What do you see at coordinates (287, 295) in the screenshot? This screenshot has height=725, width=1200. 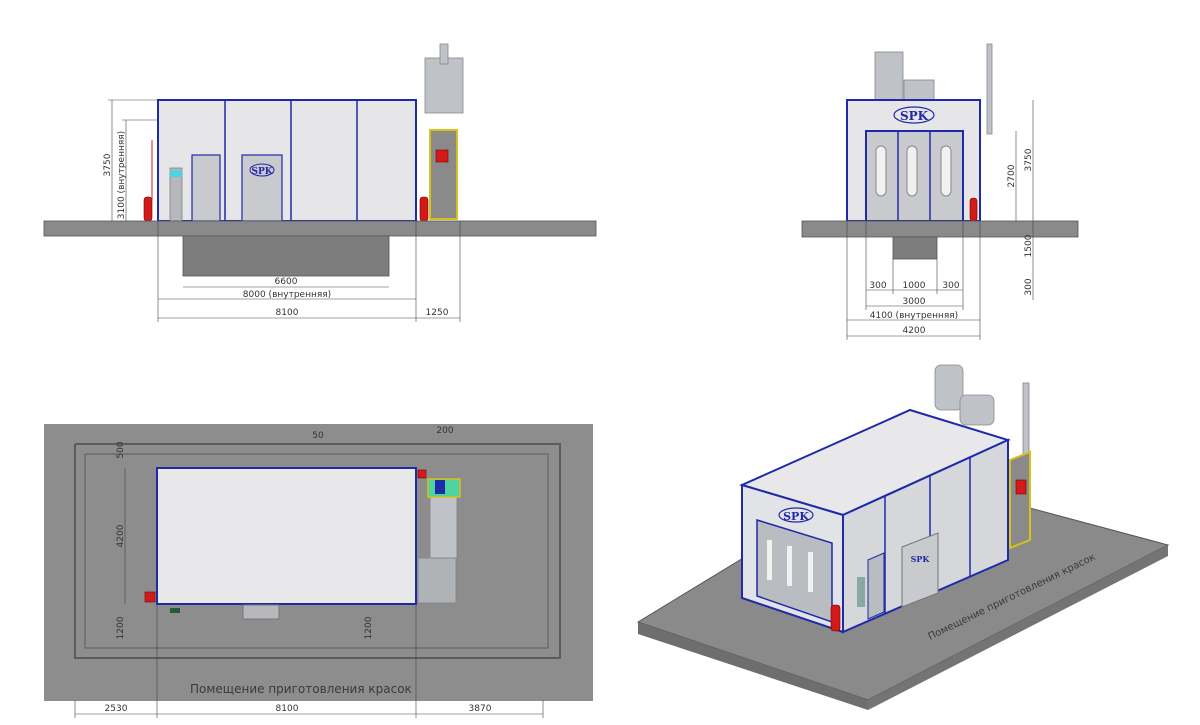 I see `dim-inner-length: 8000 (внутренняя)` at bounding box center [287, 295].